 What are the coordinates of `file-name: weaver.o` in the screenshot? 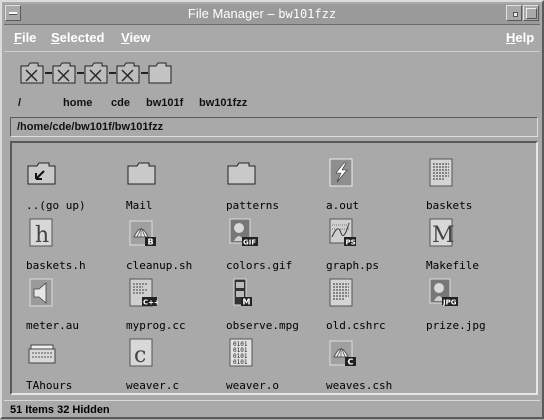 It's located at (252, 385).